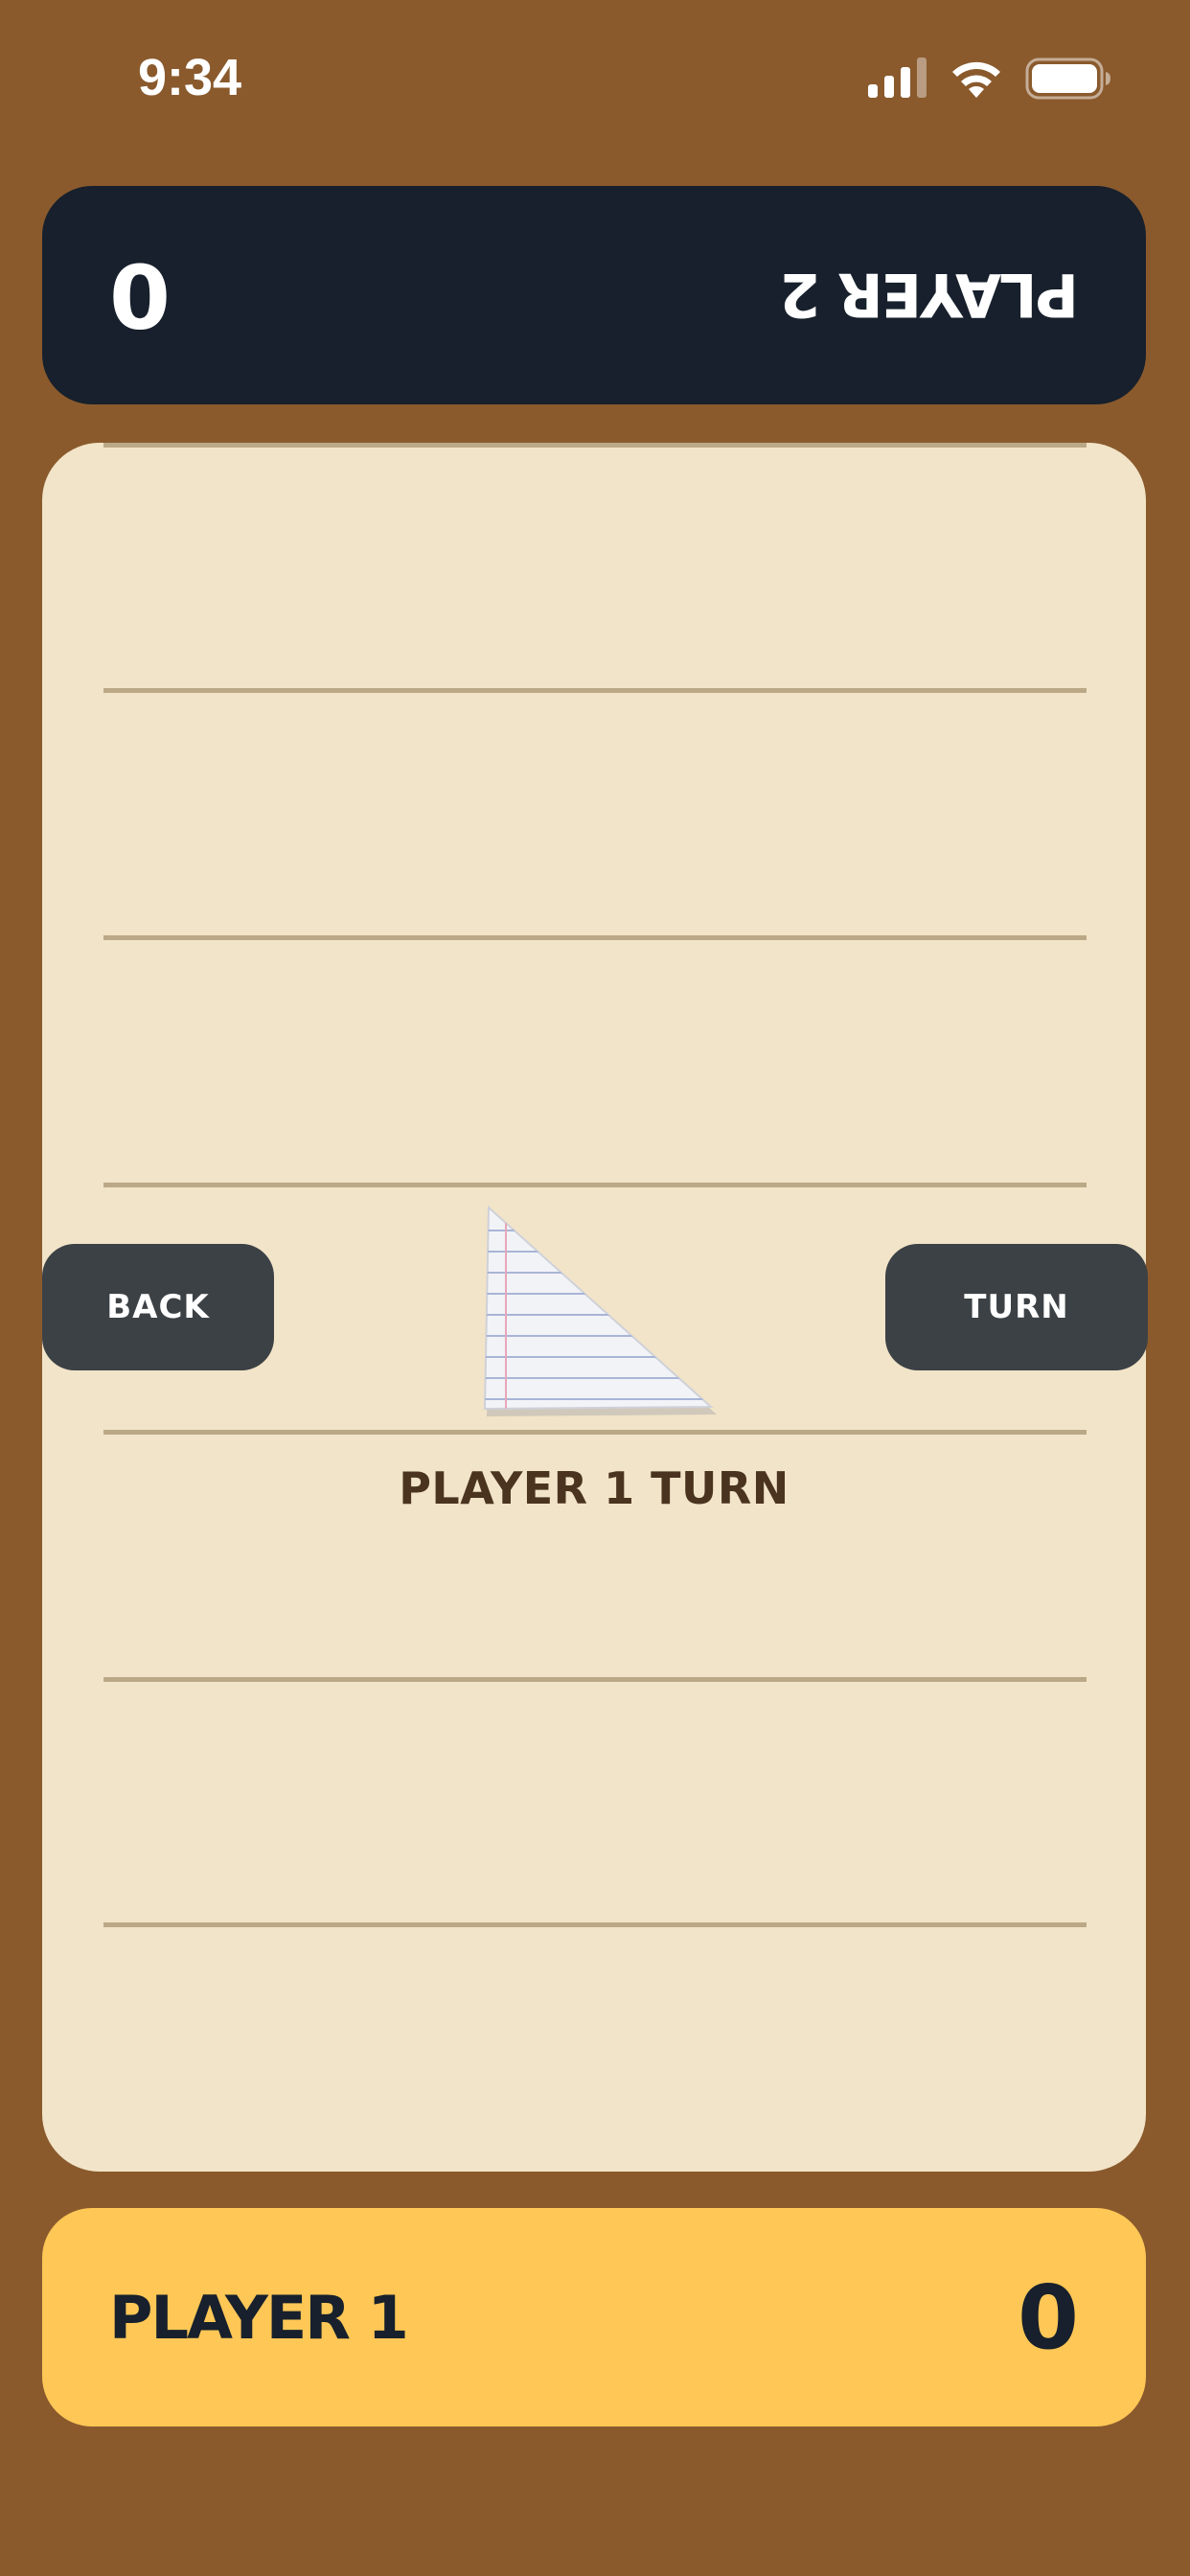 The height and width of the screenshot is (2576, 1190). What do you see at coordinates (259, 2317) in the screenshot?
I see `player1-name: PLAYER 1` at bounding box center [259, 2317].